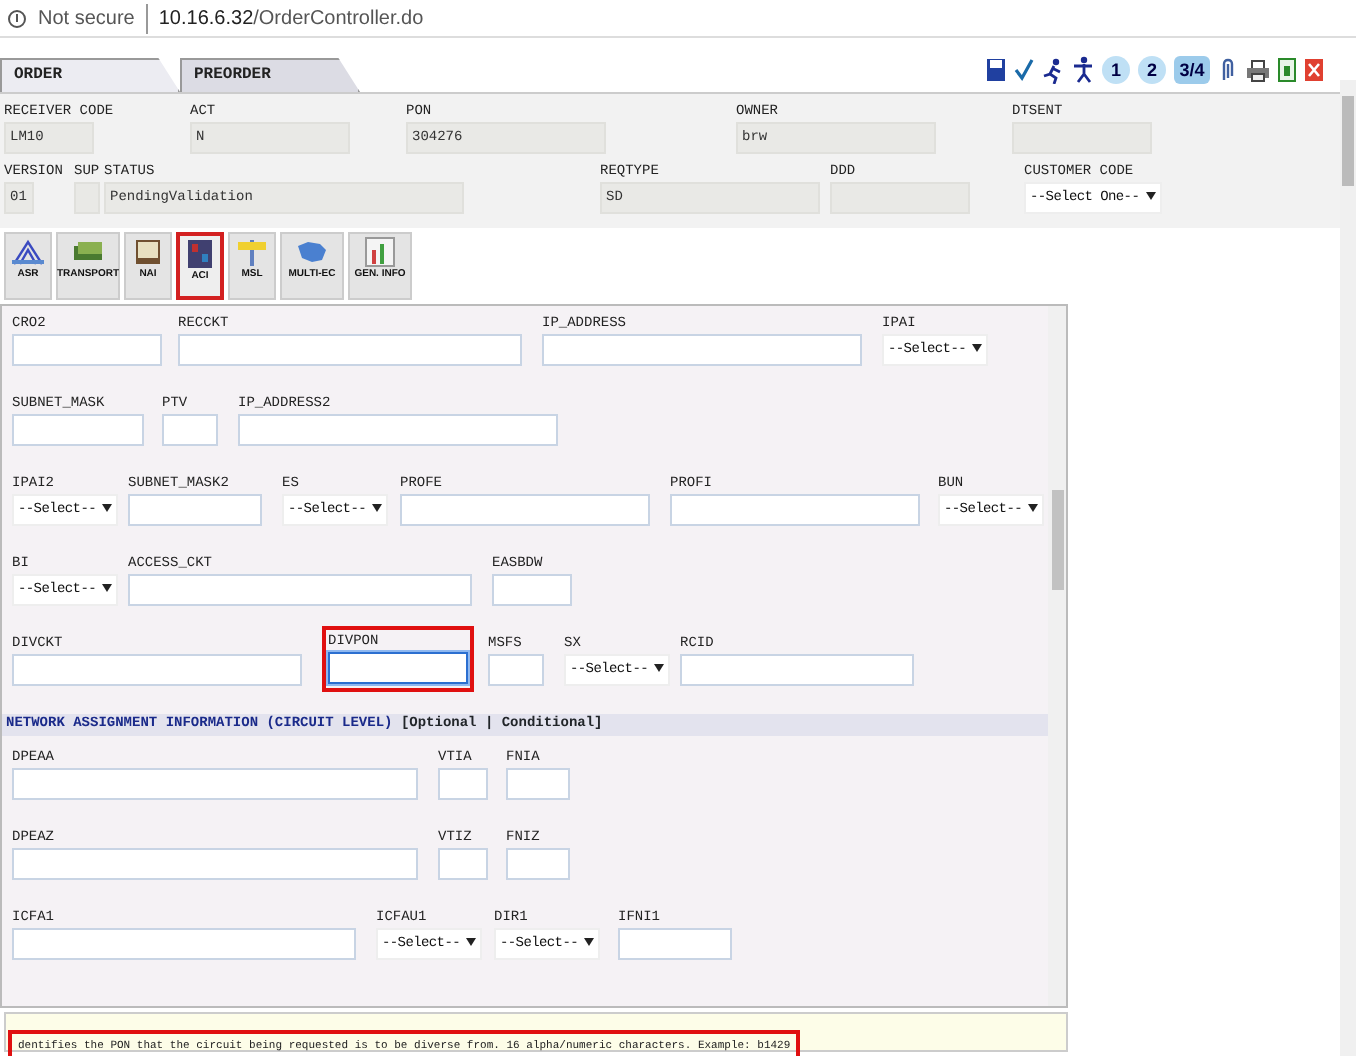  I want to click on tab: PREORDER, so click(270, 75).